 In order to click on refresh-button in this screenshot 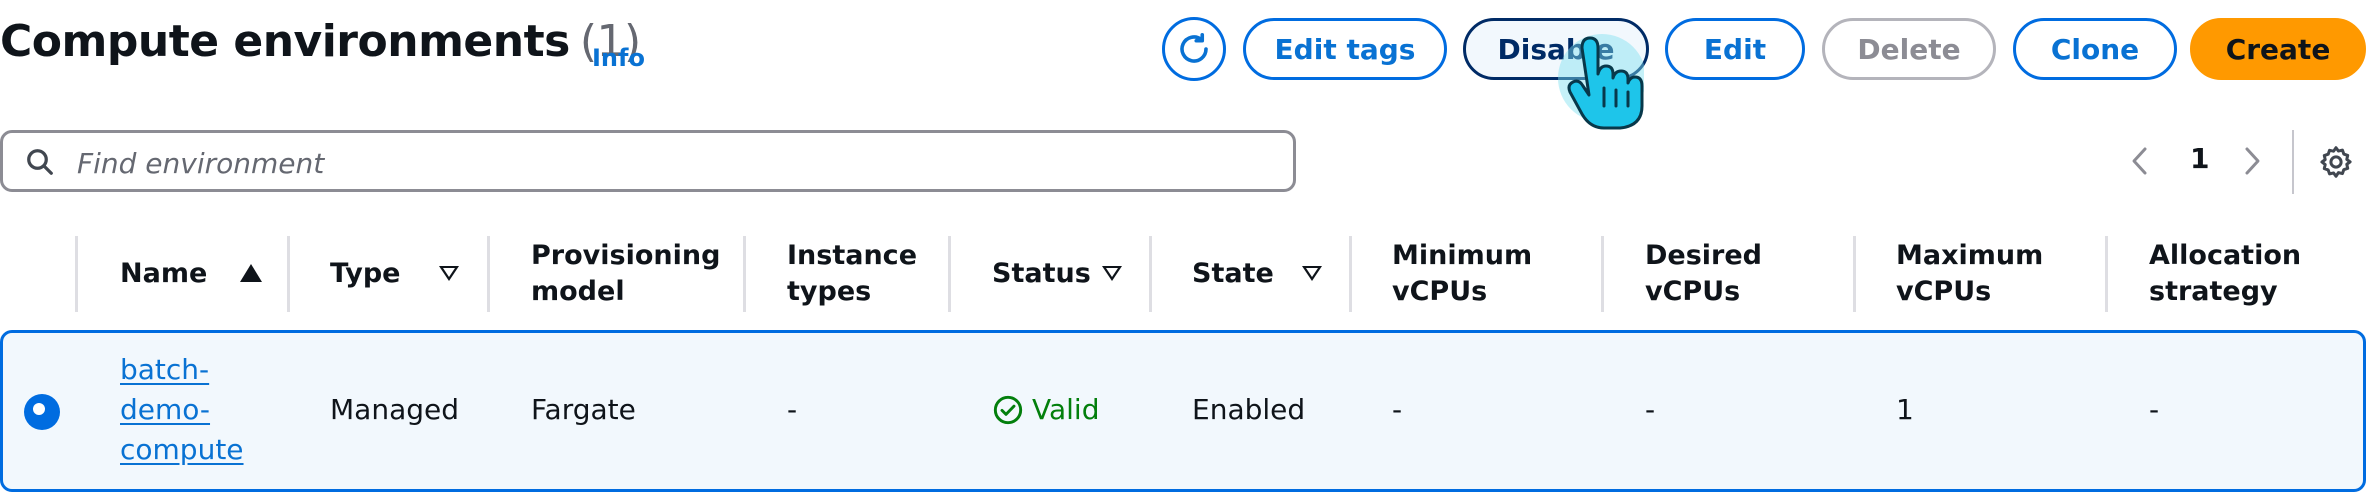, I will do `click(1194, 49)`.